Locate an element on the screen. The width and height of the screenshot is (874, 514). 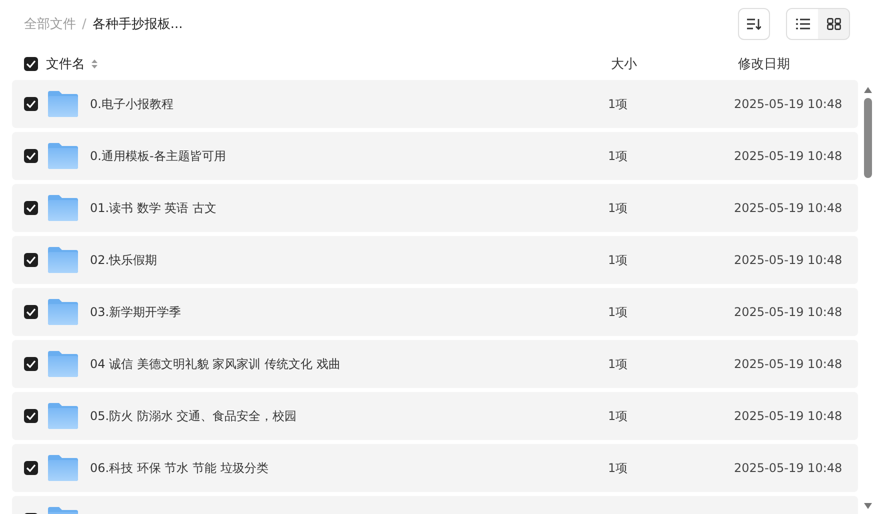
scroll-thumb is located at coordinates (868, 138).